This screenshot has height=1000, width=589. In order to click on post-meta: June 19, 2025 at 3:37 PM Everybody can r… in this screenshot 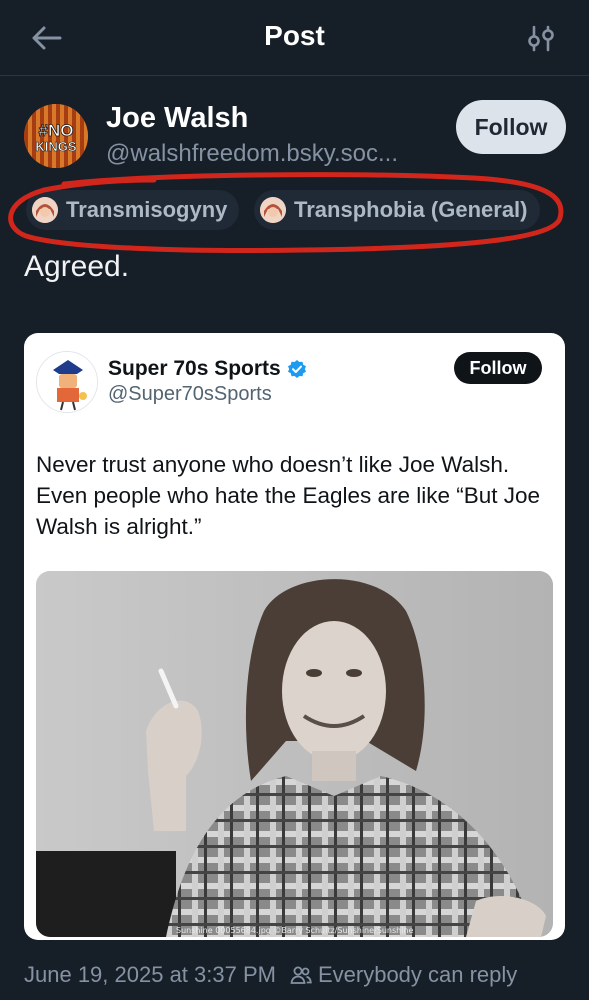, I will do `click(270, 975)`.